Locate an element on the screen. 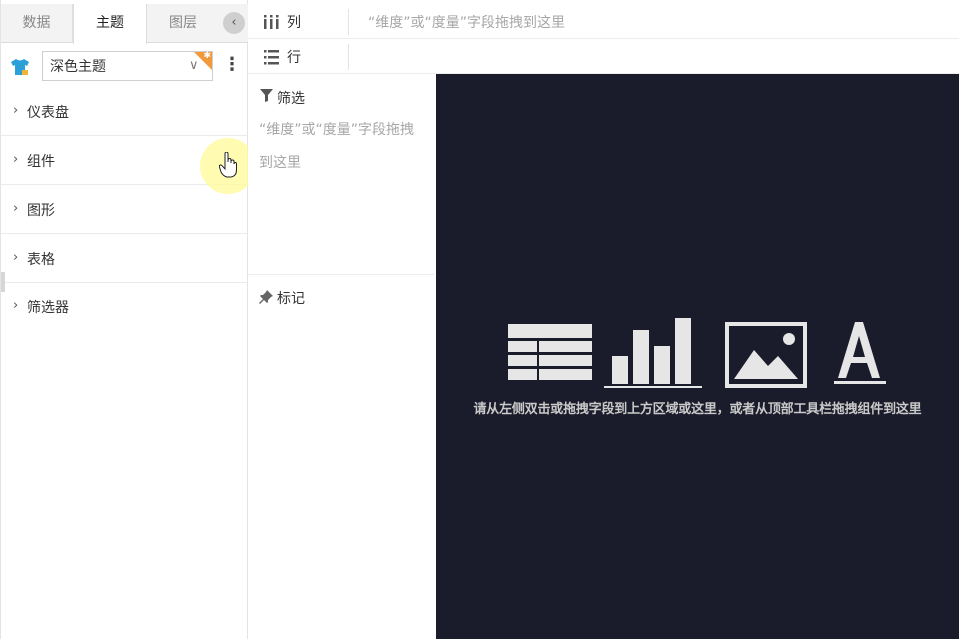  more-vertical-icon: ⋮ is located at coordinates (232, 66).